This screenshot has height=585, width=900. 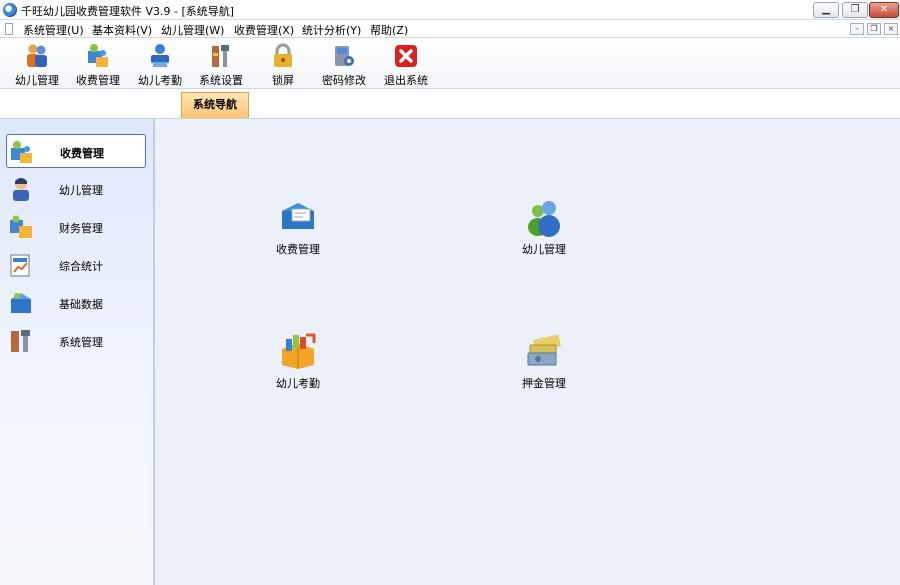 What do you see at coordinates (21, 226) in the screenshot?
I see `finance-icon` at bounding box center [21, 226].